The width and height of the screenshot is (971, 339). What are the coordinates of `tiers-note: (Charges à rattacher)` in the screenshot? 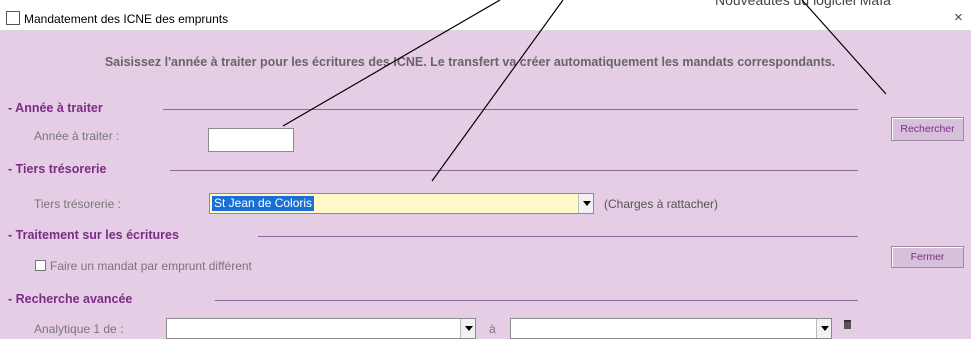 It's located at (661, 204).